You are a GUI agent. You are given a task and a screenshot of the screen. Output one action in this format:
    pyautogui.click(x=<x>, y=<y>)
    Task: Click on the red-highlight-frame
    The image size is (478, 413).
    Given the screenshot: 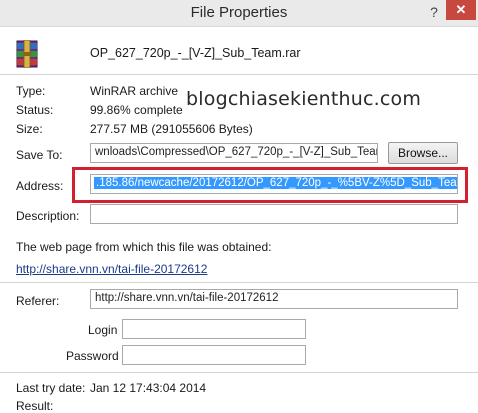 What is the action you would take?
    pyautogui.click(x=270, y=185)
    